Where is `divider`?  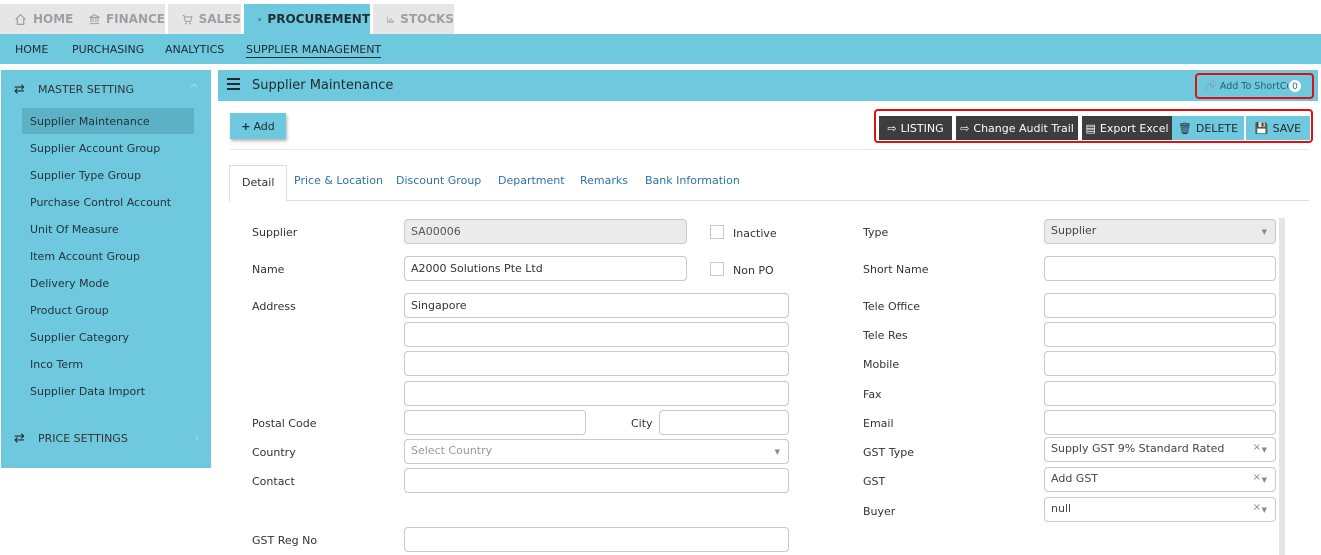
divider is located at coordinates (769, 149).